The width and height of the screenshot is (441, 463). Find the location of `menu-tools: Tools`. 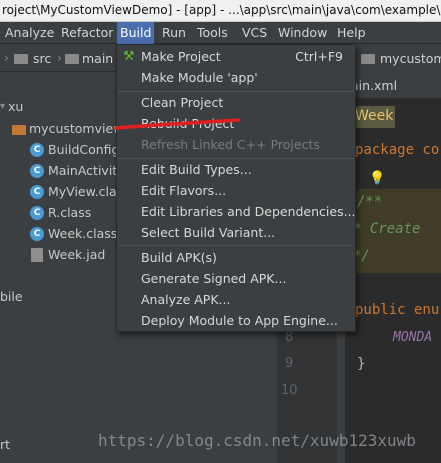

menu-tools: Tools is located at coordinates (212, 33).